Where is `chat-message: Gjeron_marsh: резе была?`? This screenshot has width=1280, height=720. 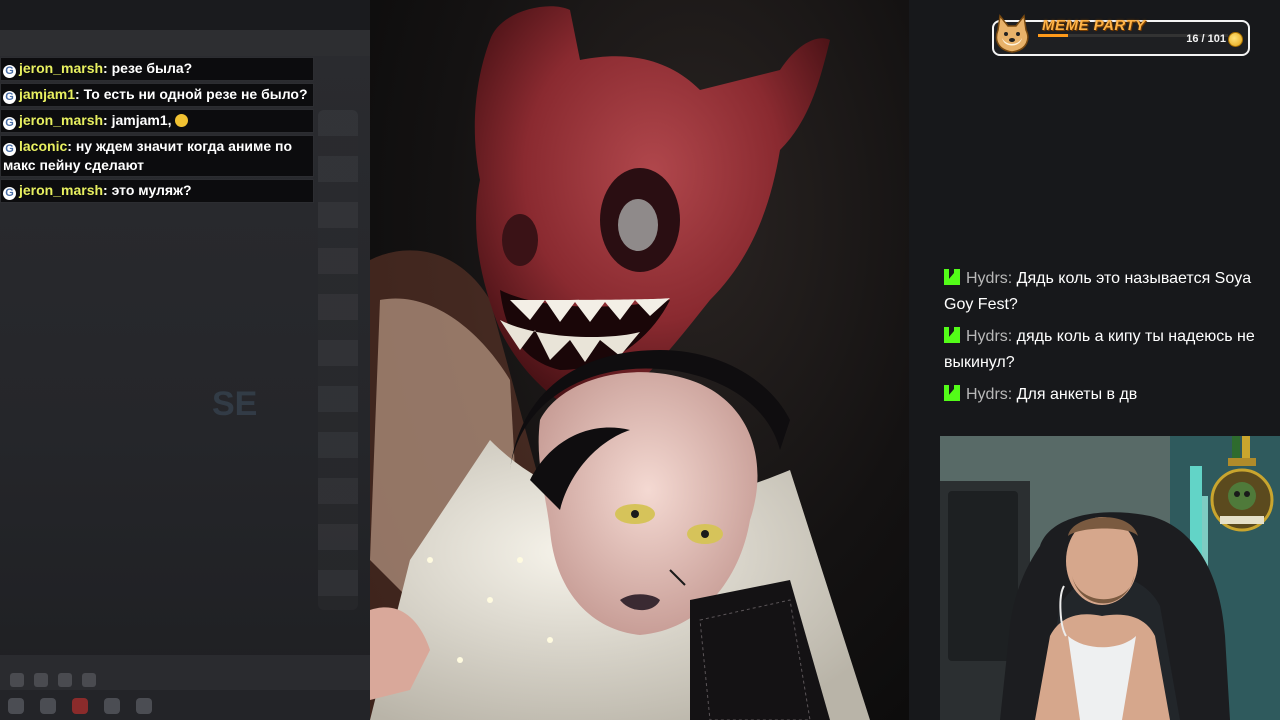 chat-message: Gjeron_marsh: резе была? is located at coordinates (157, 69).